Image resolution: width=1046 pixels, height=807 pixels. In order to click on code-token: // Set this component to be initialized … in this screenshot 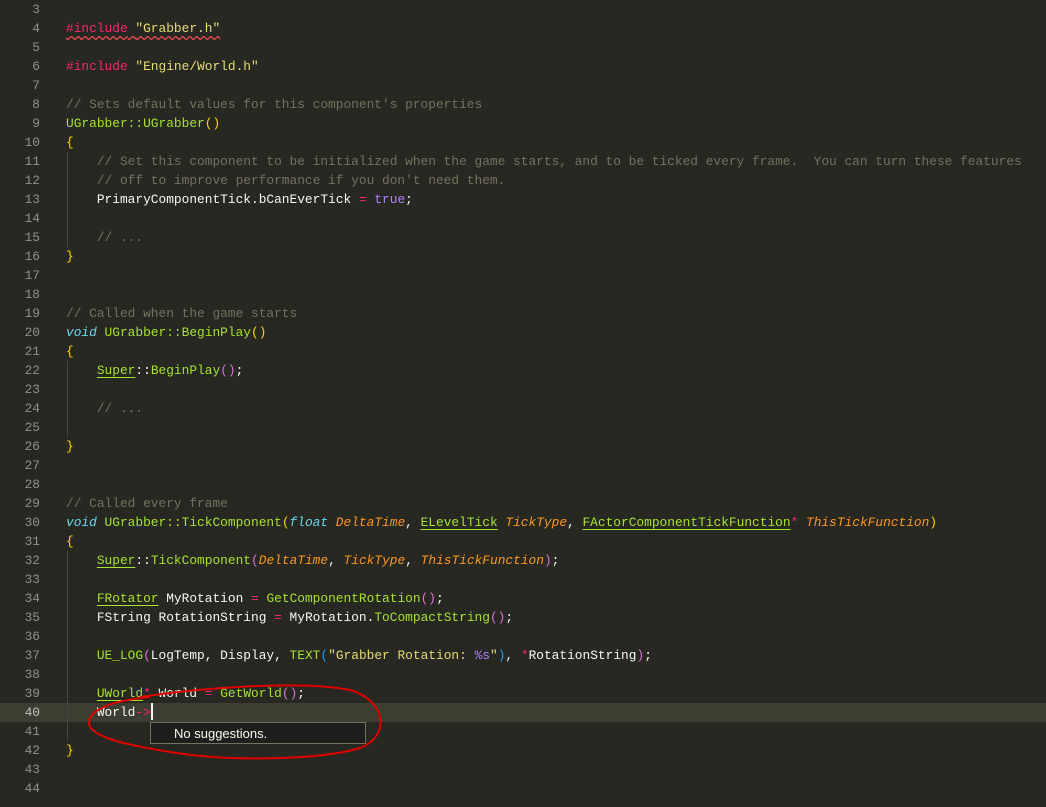, I will do `click(544, 161)`.